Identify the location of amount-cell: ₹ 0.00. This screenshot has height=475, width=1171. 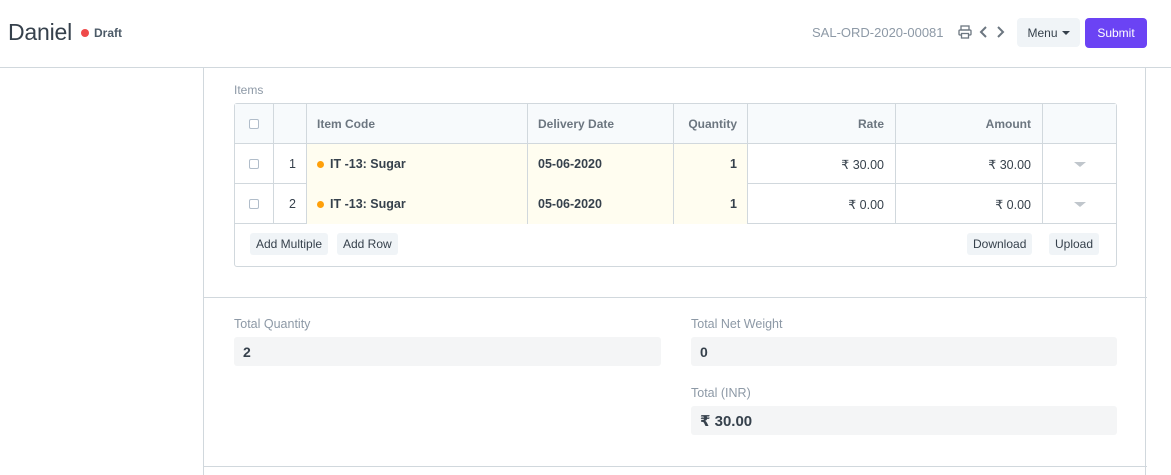
(969, 204).